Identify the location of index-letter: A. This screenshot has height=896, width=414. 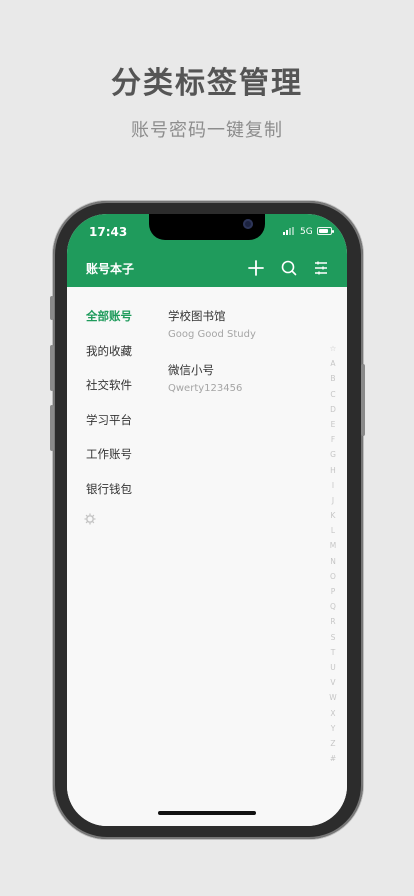
(333, 363).